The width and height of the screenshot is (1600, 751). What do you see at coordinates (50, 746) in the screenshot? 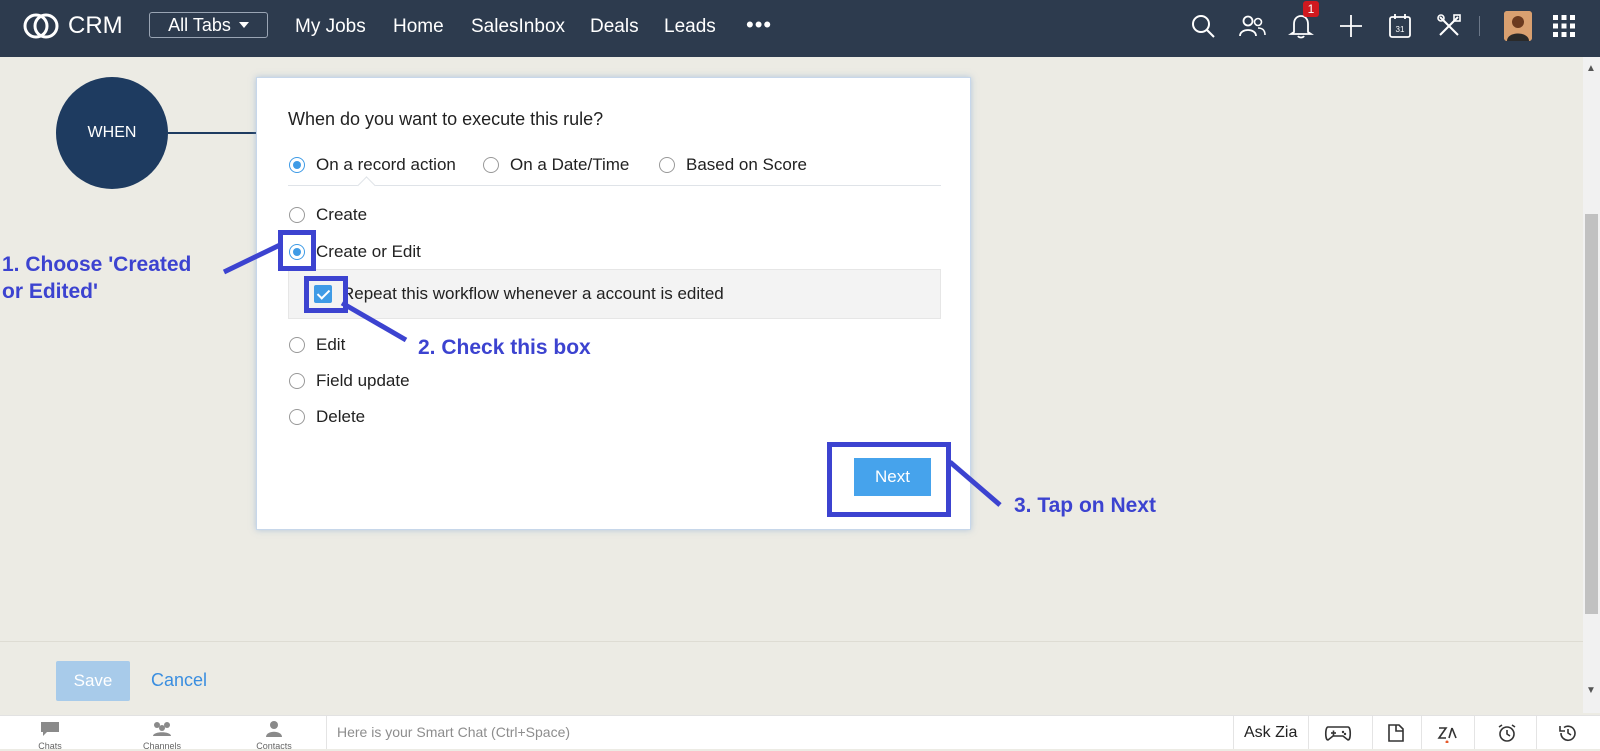
I see `chats-label: Chats` at bounding box center [50, 746].